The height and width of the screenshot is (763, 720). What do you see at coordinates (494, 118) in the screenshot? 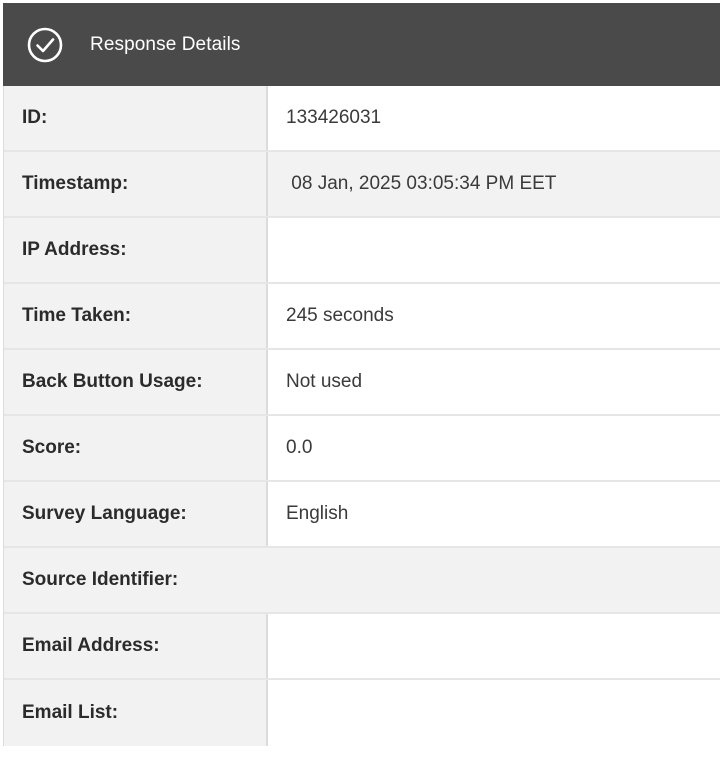
I see `row-value: 133426031` at bounding box center [494, 118].